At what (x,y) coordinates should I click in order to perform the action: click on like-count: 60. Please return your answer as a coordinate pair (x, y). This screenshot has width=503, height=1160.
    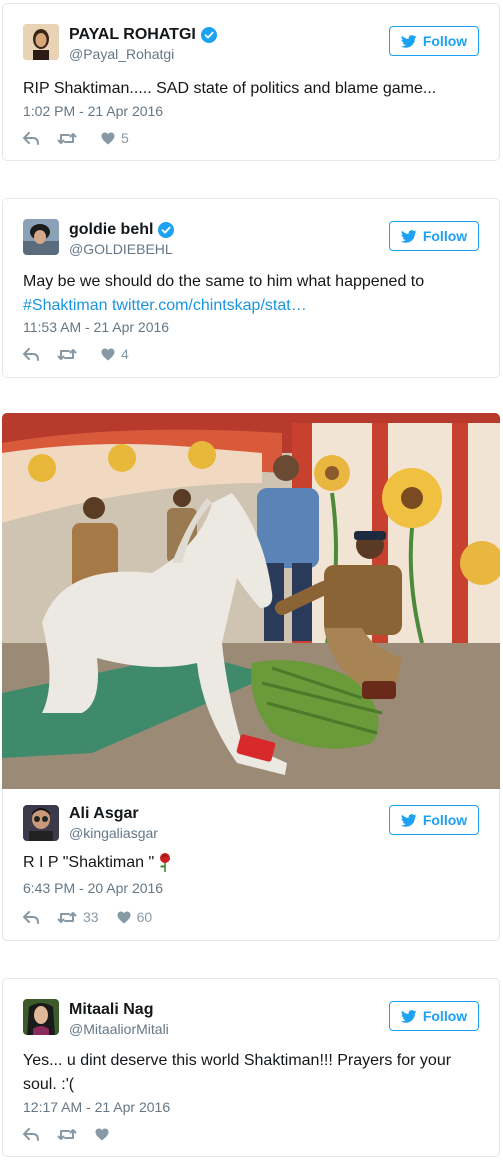
    Looking at the image, I should click on (144, 917).